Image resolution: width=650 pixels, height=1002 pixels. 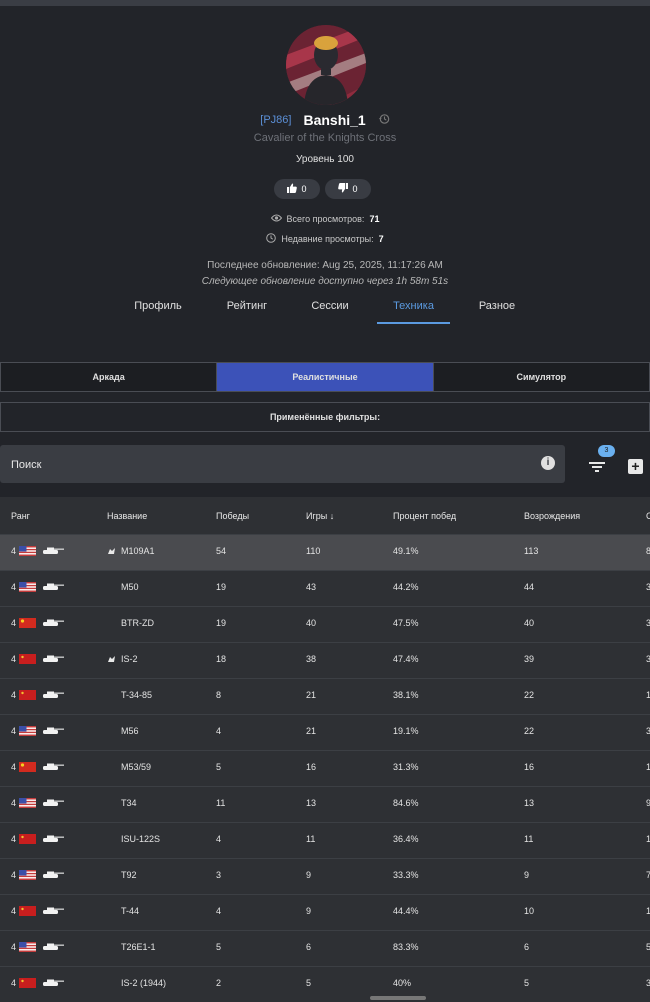 What do you see at coordinates (140, 839) in the screenshot?
I see `name-cell: ISU-122S` at bounding box center [140, 839].